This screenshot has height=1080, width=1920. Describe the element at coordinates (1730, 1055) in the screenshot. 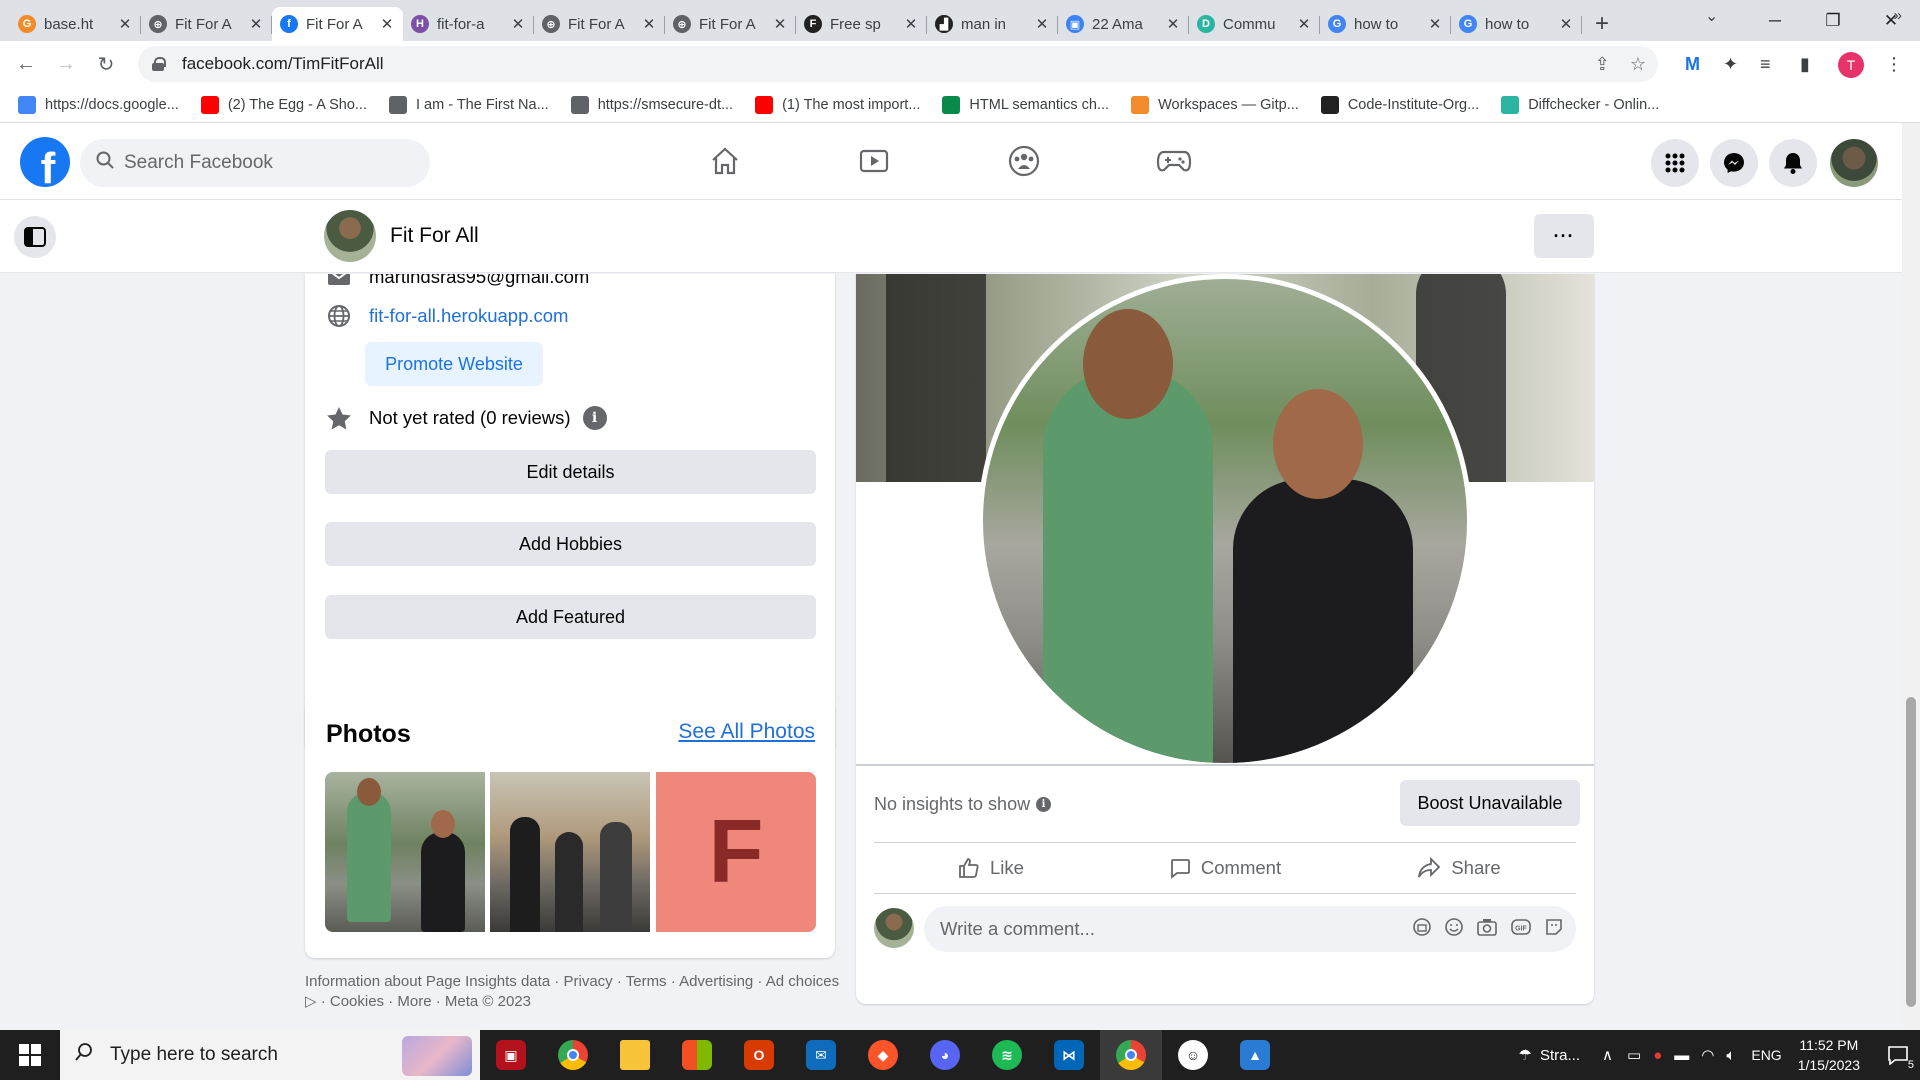

I see `volume-icon: 🔈︎` at that location.